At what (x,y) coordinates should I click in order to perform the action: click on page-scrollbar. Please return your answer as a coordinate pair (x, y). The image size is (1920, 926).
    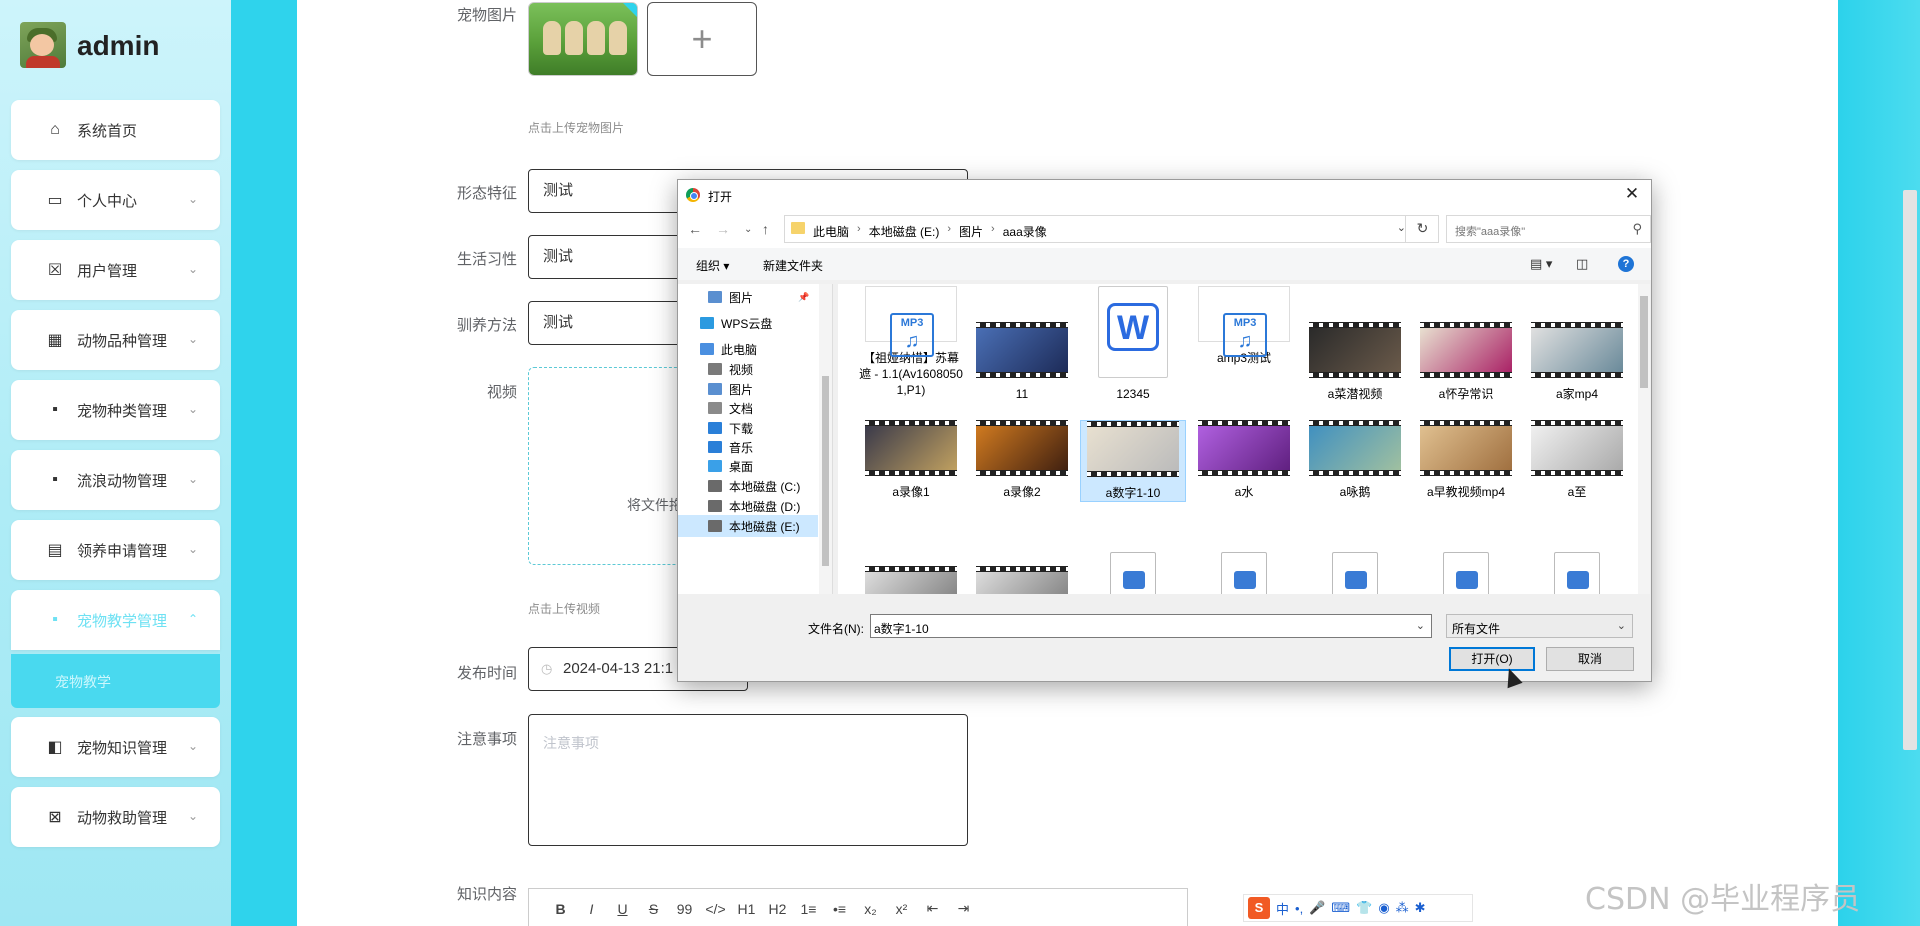
    Looking at the image, I should click on (1910, 470).